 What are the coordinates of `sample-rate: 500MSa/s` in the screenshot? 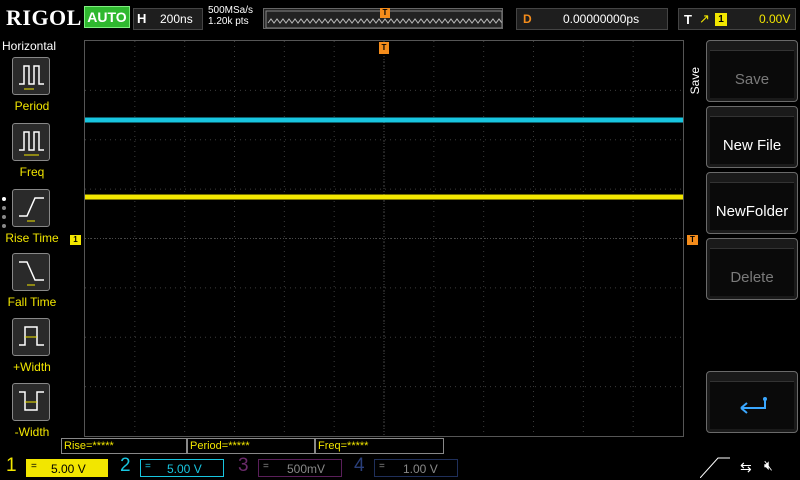 It's located at (231, 10).